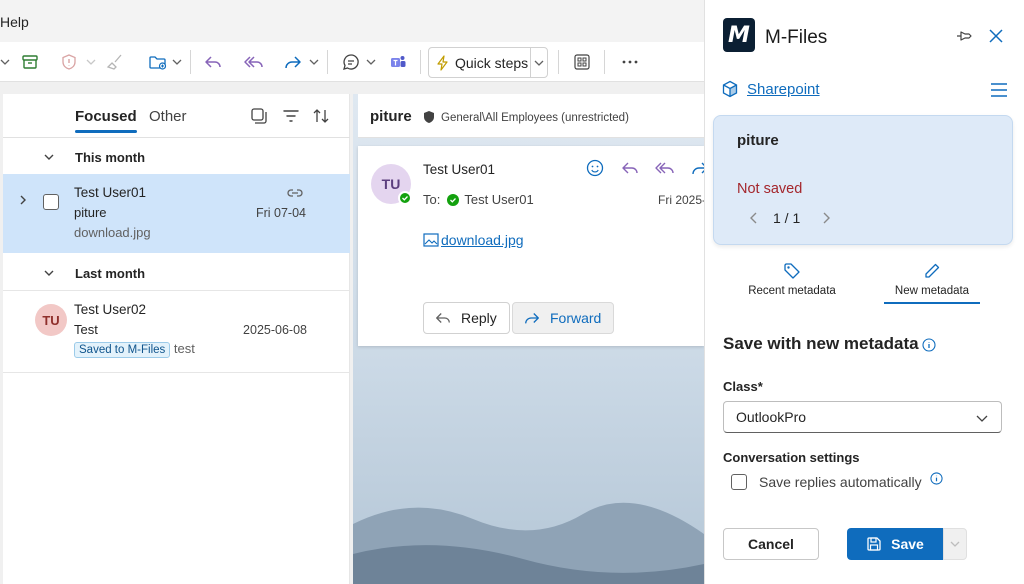  Describe the element at coordinates (14, 22) in the screenshot. I see `menu-help: Help` at that location.